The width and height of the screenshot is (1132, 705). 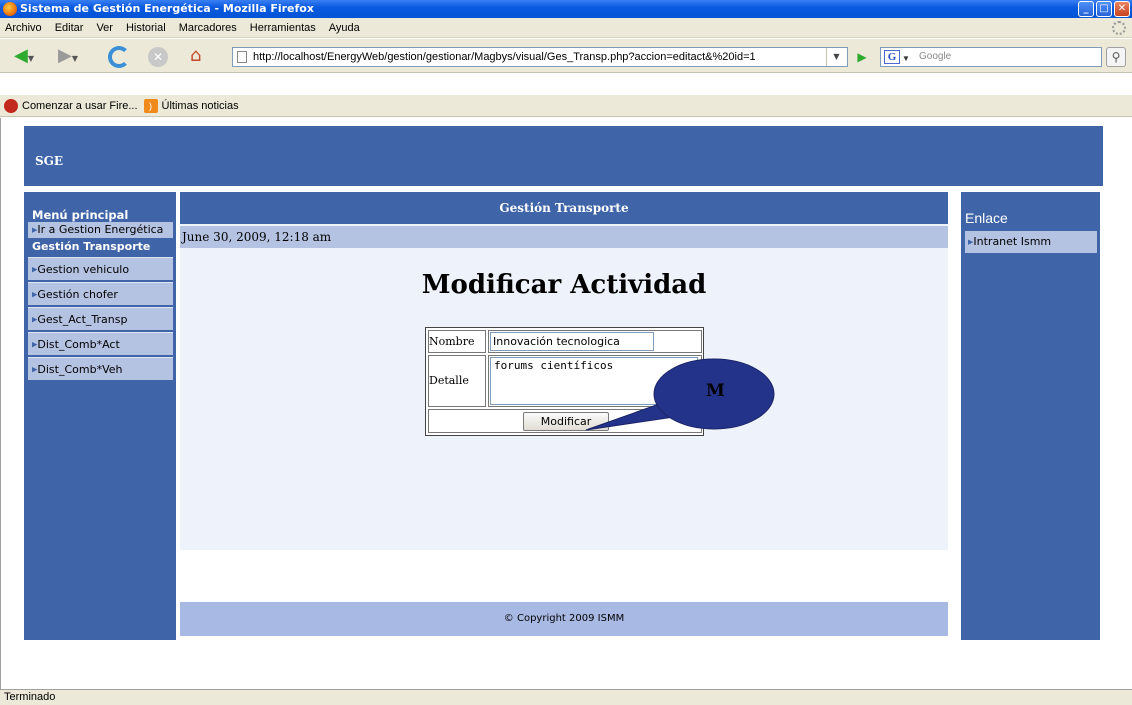 I want to click on search-icon: ⚲, so click(x=1116, y=57).